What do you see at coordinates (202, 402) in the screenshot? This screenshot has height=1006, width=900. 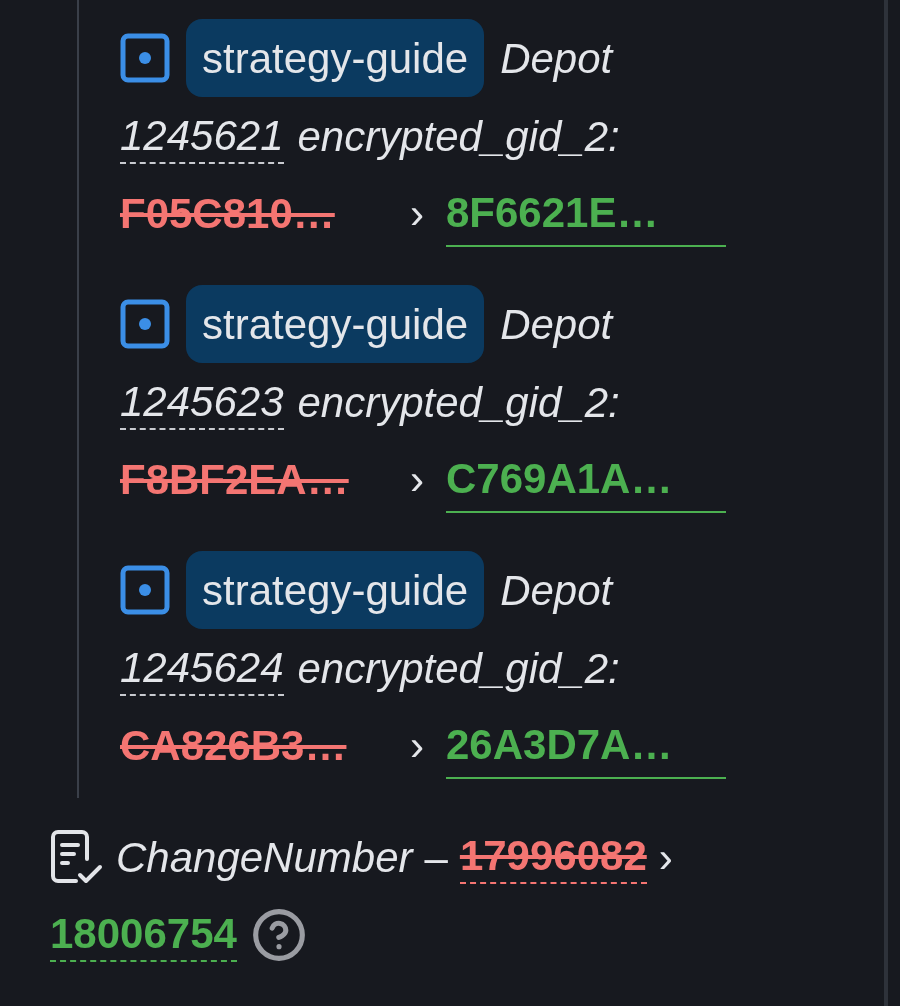 I see `depot-id: 1245623` at bounding box center [202, 402].